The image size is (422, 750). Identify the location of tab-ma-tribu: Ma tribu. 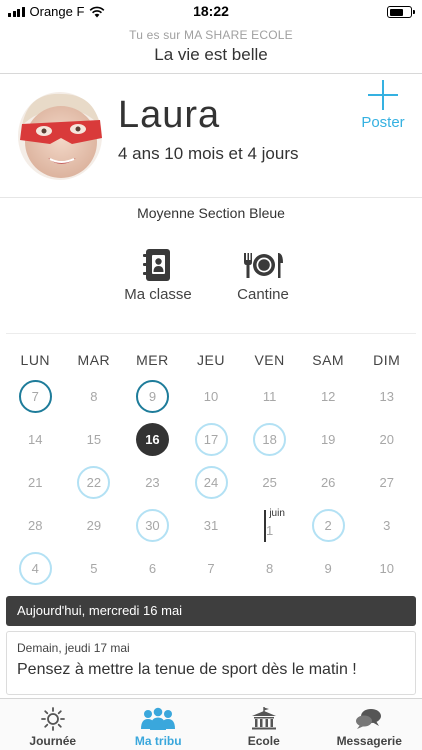
(159, 724).